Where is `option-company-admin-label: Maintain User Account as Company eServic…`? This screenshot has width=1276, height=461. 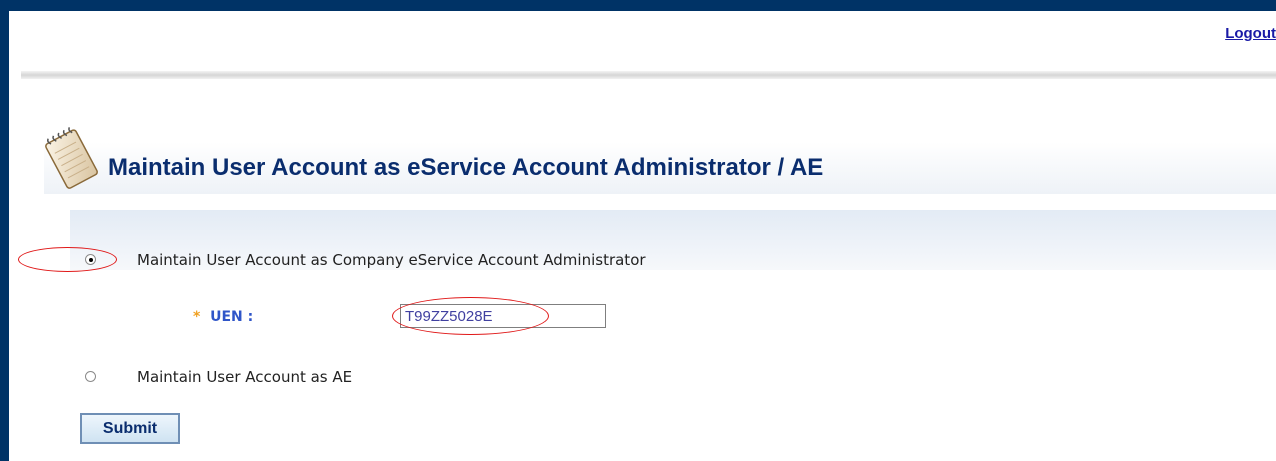
option-company-admin-label: Maintain User Account as Company eServic… is located at coordinates (391, 260).